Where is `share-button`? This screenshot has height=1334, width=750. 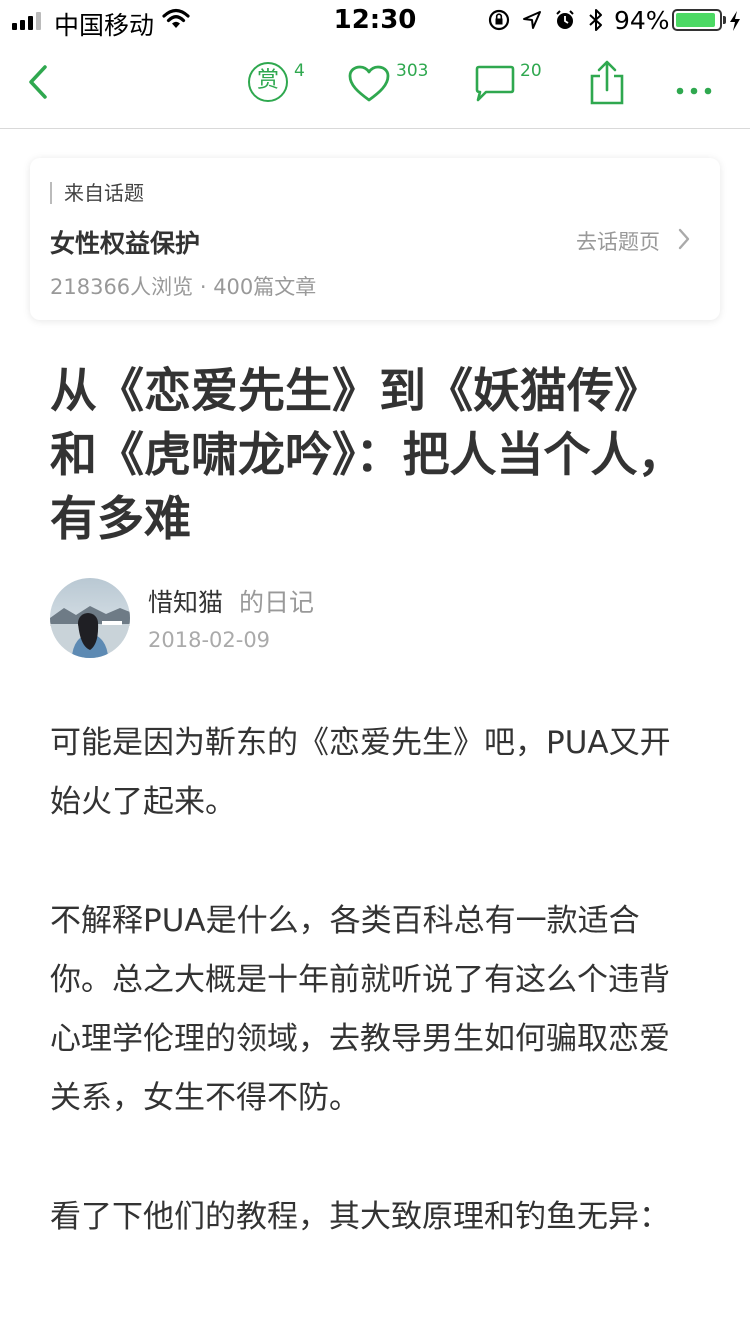 share-button is located at coordinates (608, 84).